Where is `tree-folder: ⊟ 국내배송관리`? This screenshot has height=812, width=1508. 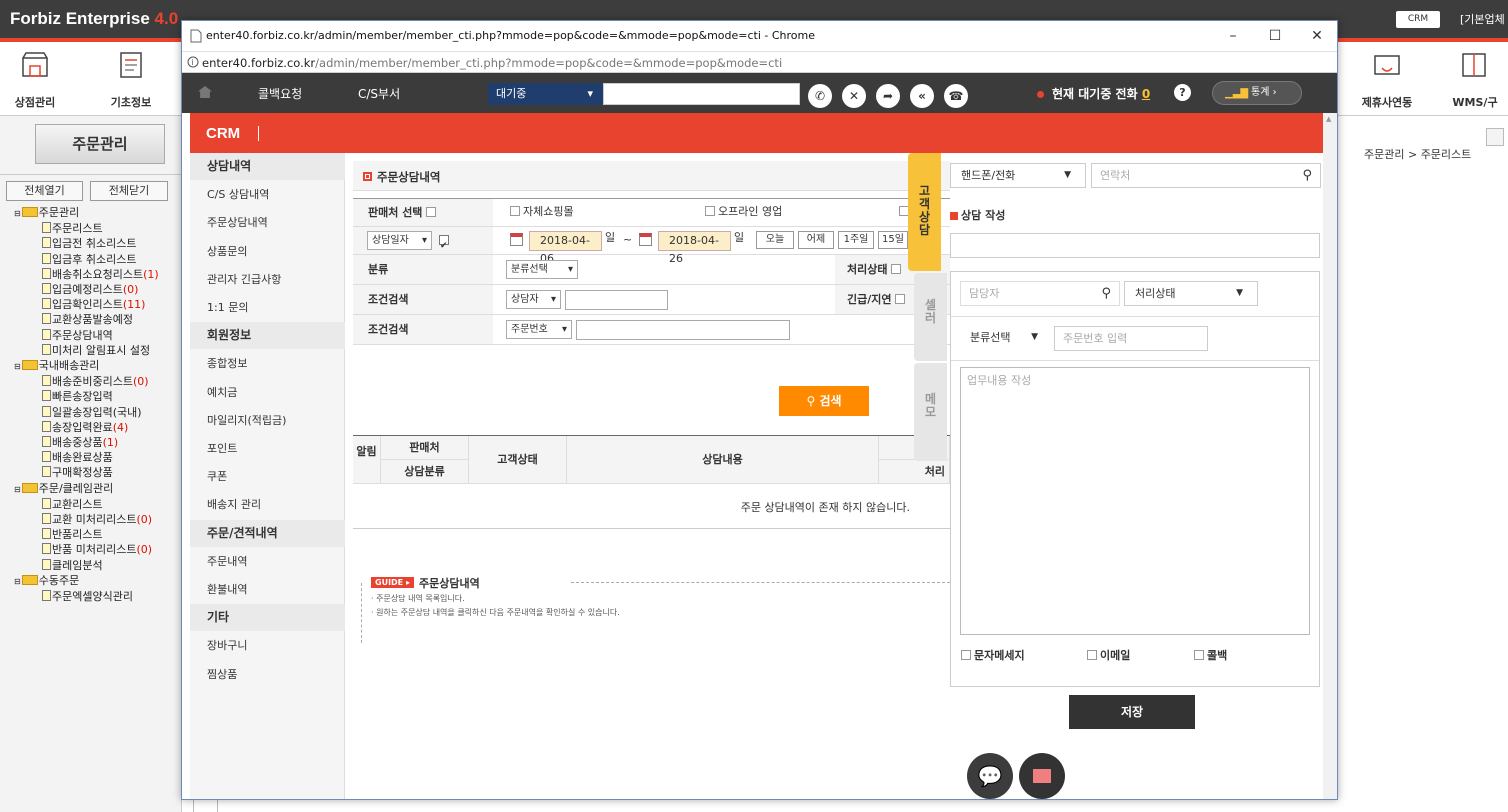 tree-folder: ⊟ 국내배송관리 is located at coordinates (86, 366).